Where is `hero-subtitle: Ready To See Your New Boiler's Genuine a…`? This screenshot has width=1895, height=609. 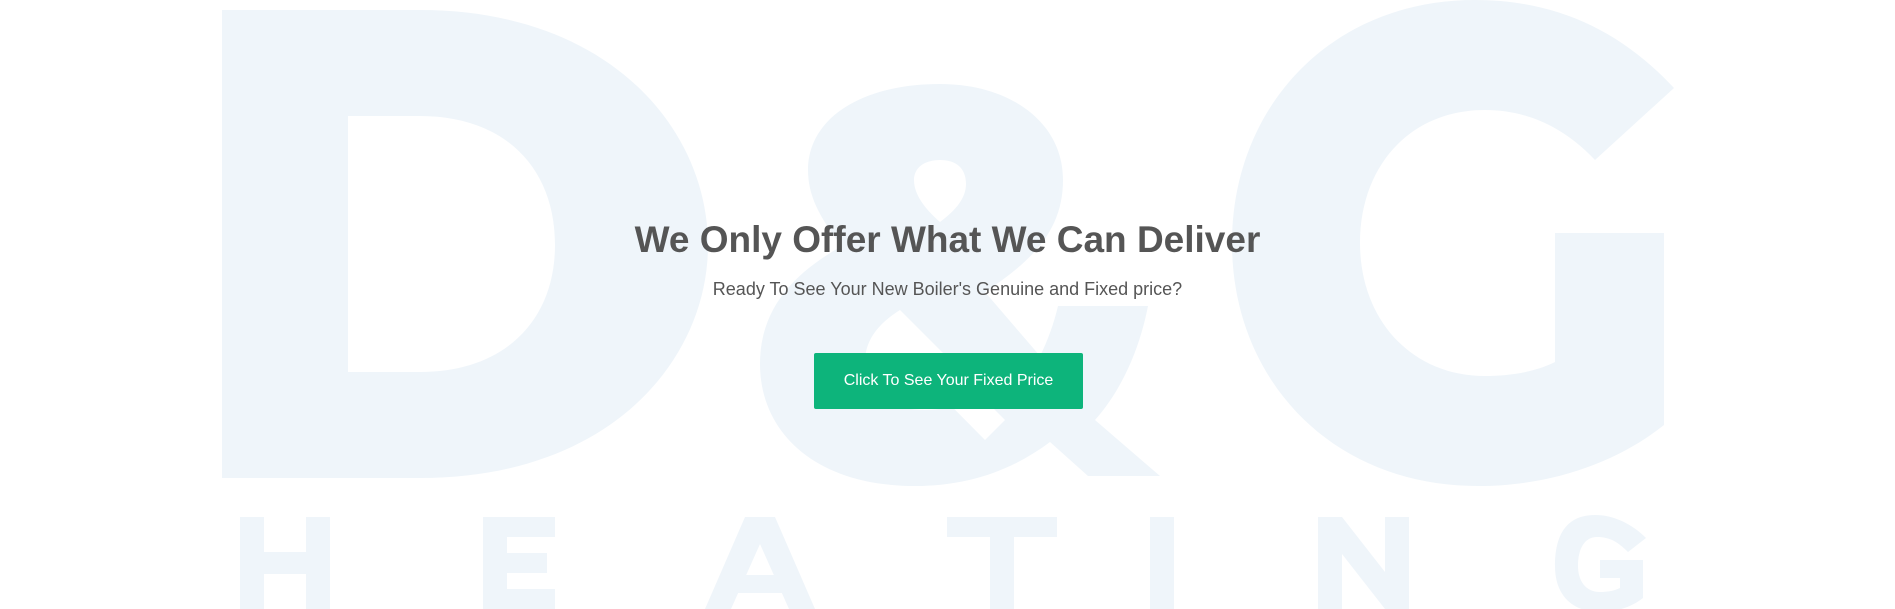
hero-subtitle: Ready To See Your New Boiler's Genuine a… is located at coordinates (947, 289).